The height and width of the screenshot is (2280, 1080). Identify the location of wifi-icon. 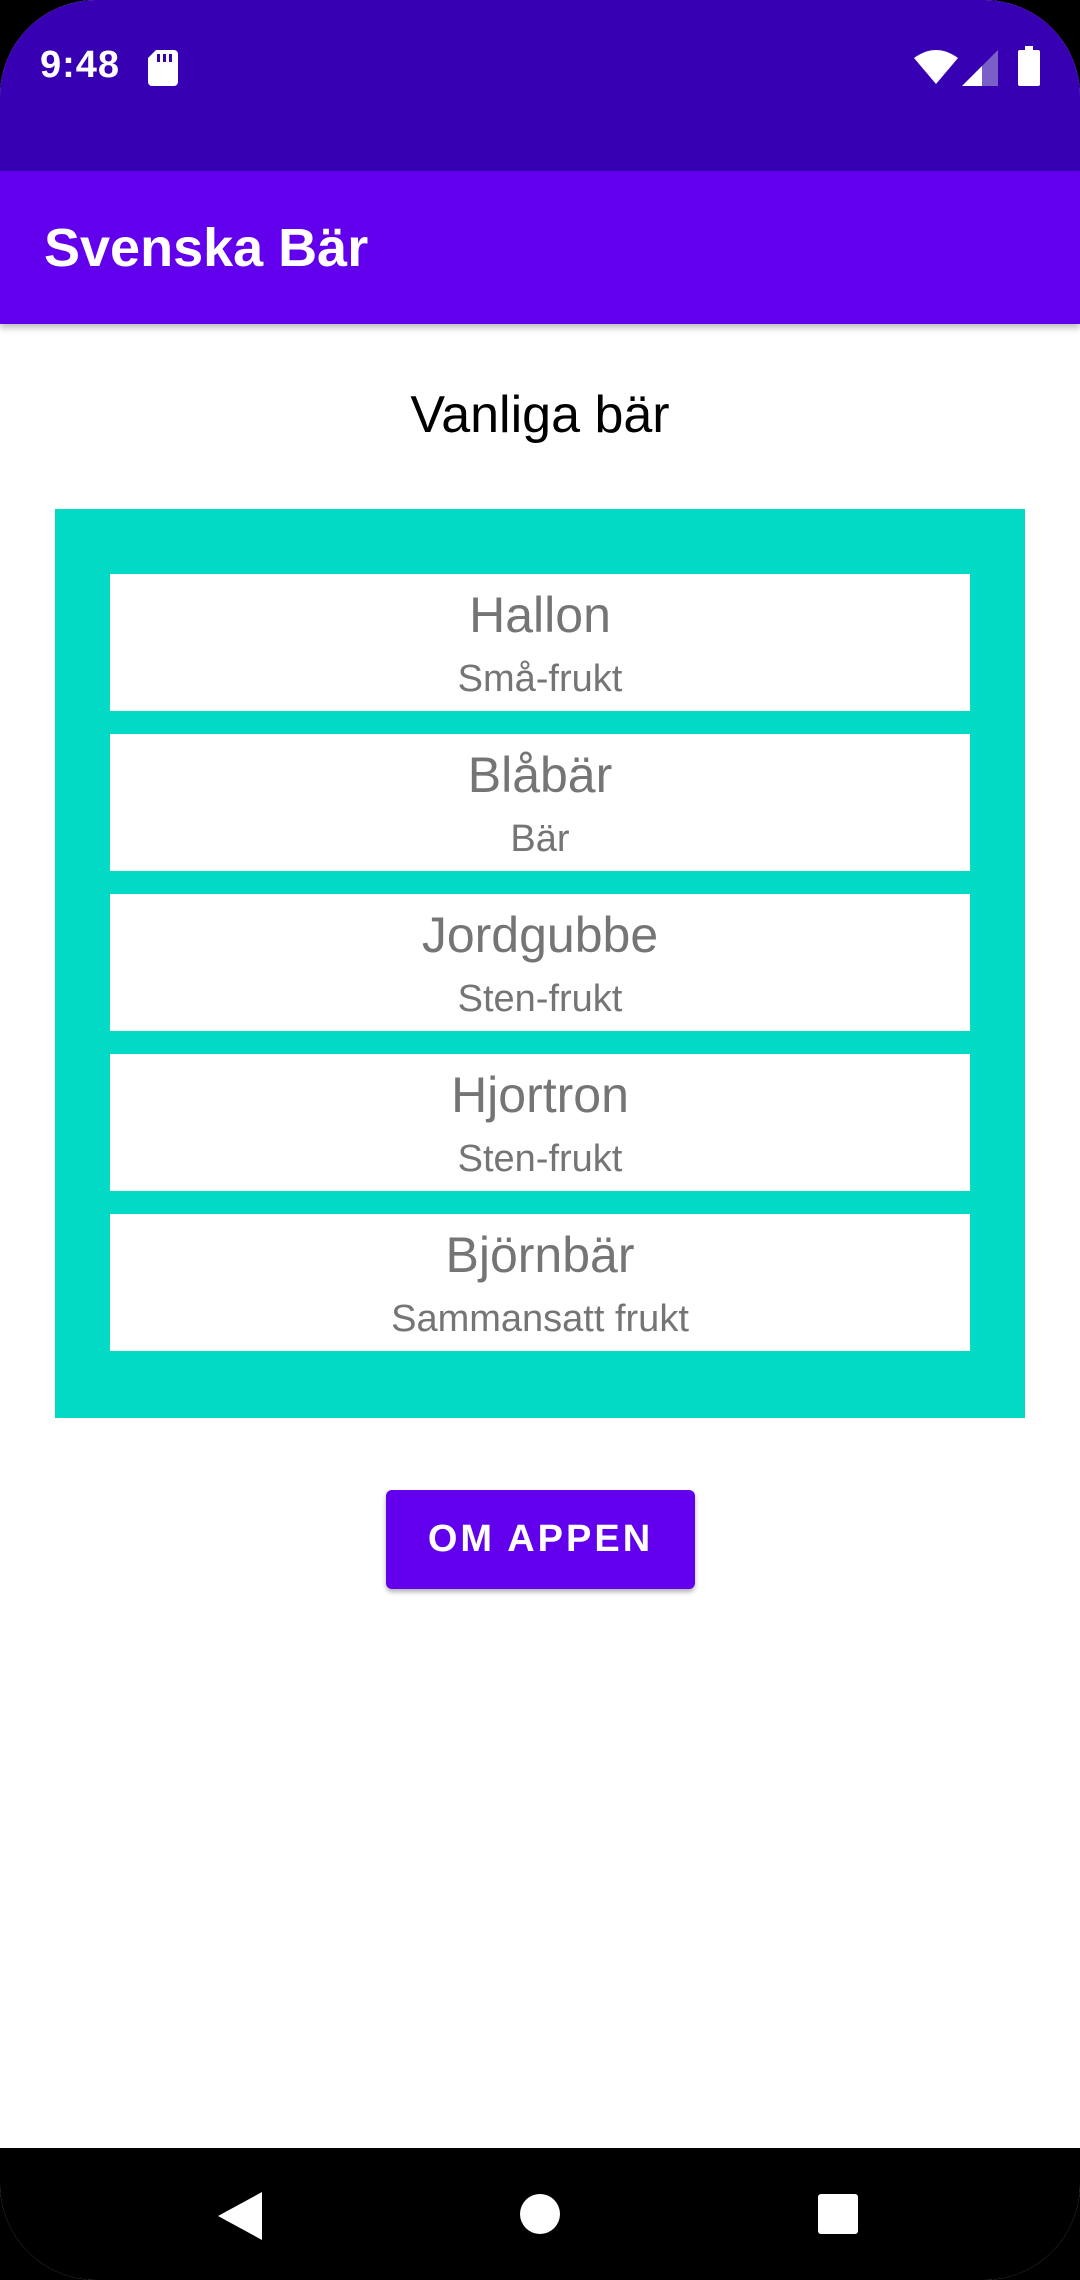
(936, 67).